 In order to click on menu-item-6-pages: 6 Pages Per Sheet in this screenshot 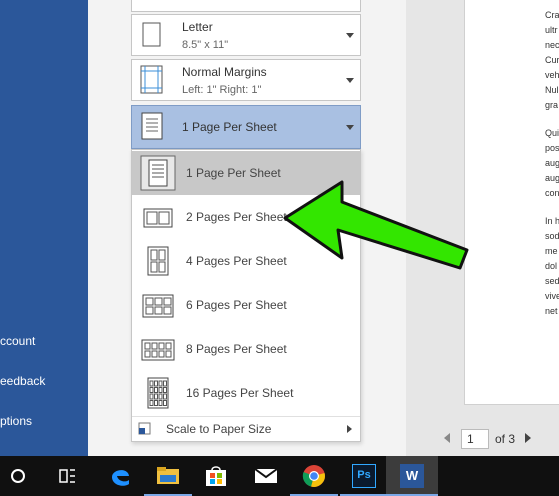, I will do `click(246, 305)`.